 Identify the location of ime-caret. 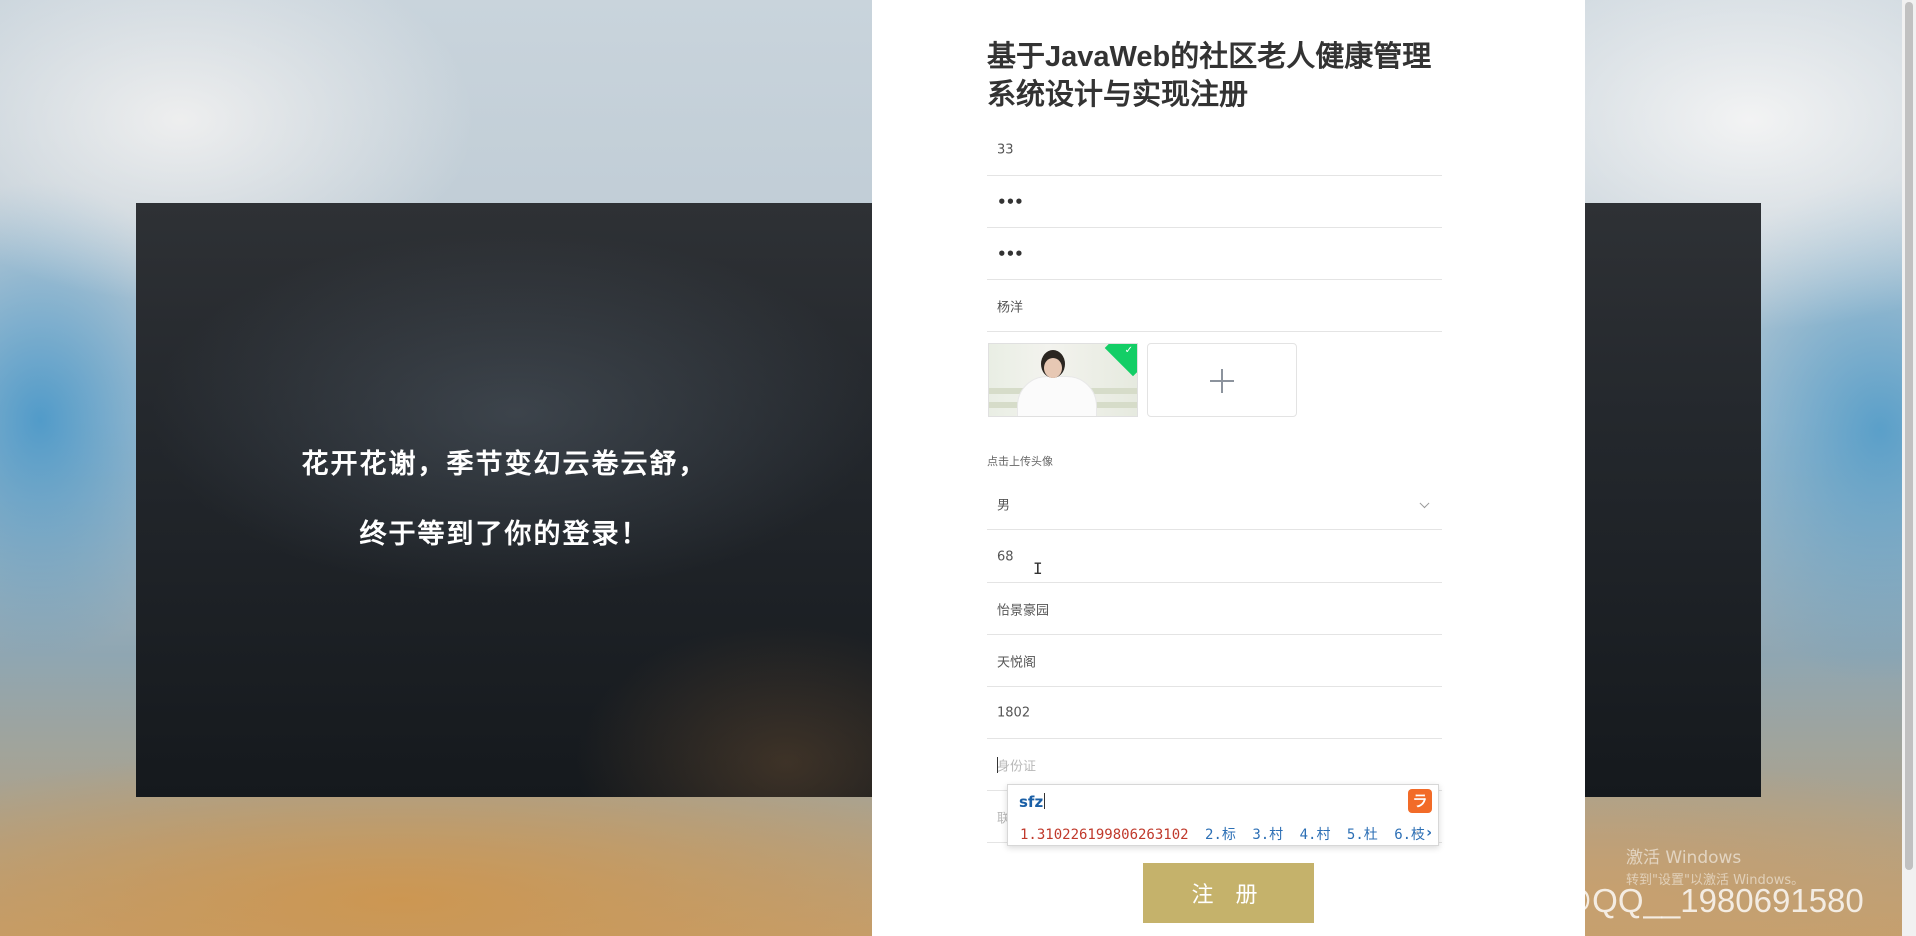
(1045, 801).